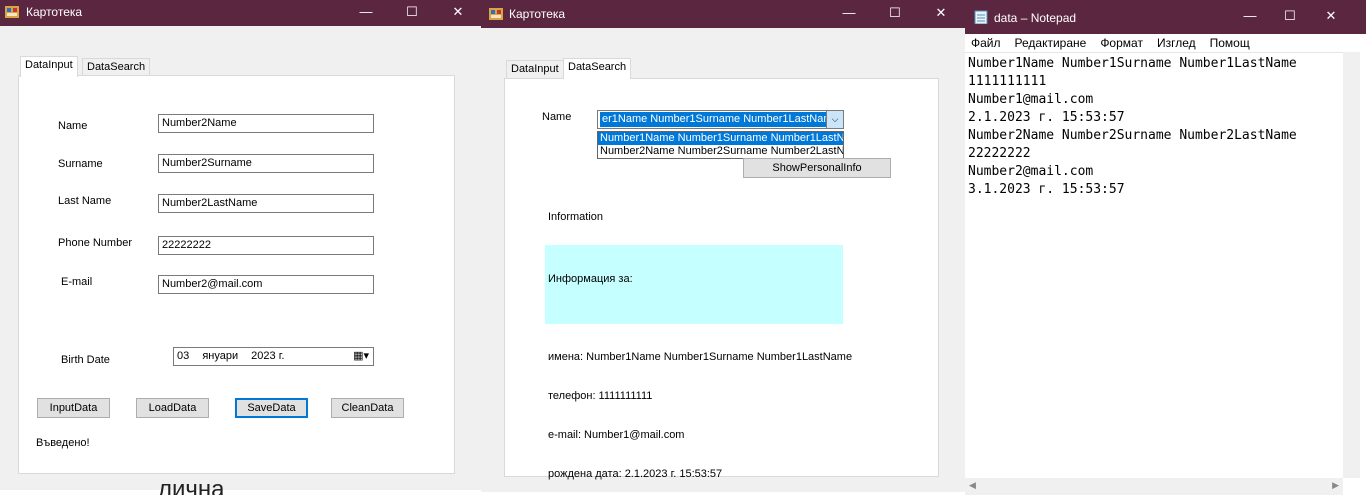 The image size is (1366, 495). Describe the element at coordinates (191, 486) in the screenshot. I see `background-text: лична` at that location.